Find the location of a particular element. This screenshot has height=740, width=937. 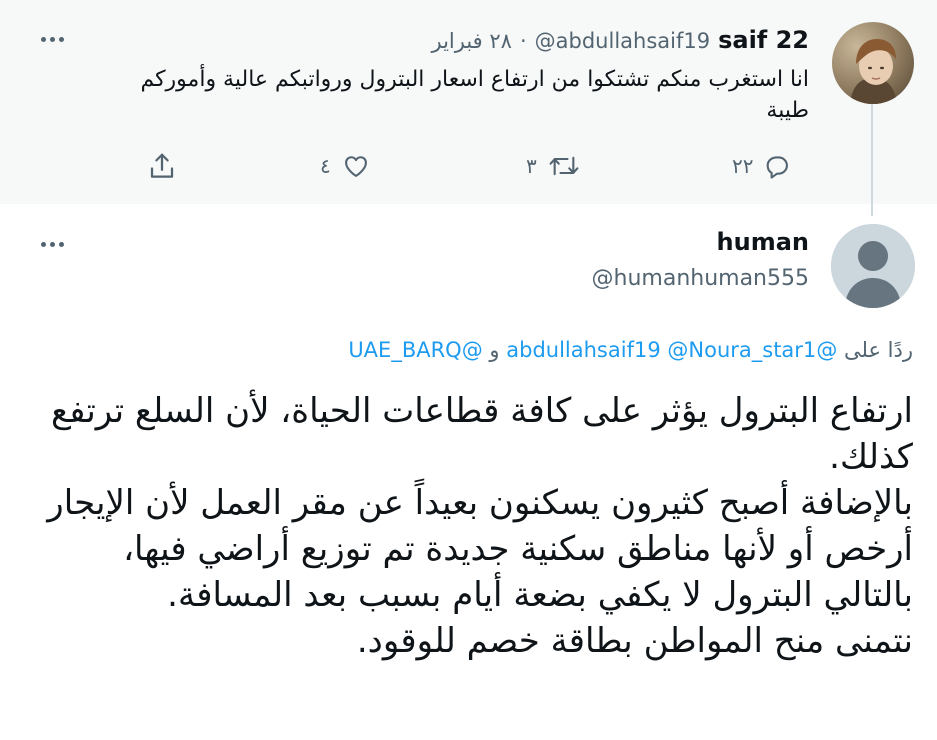

like-button: ٤ is located at coordinates (345, 166).